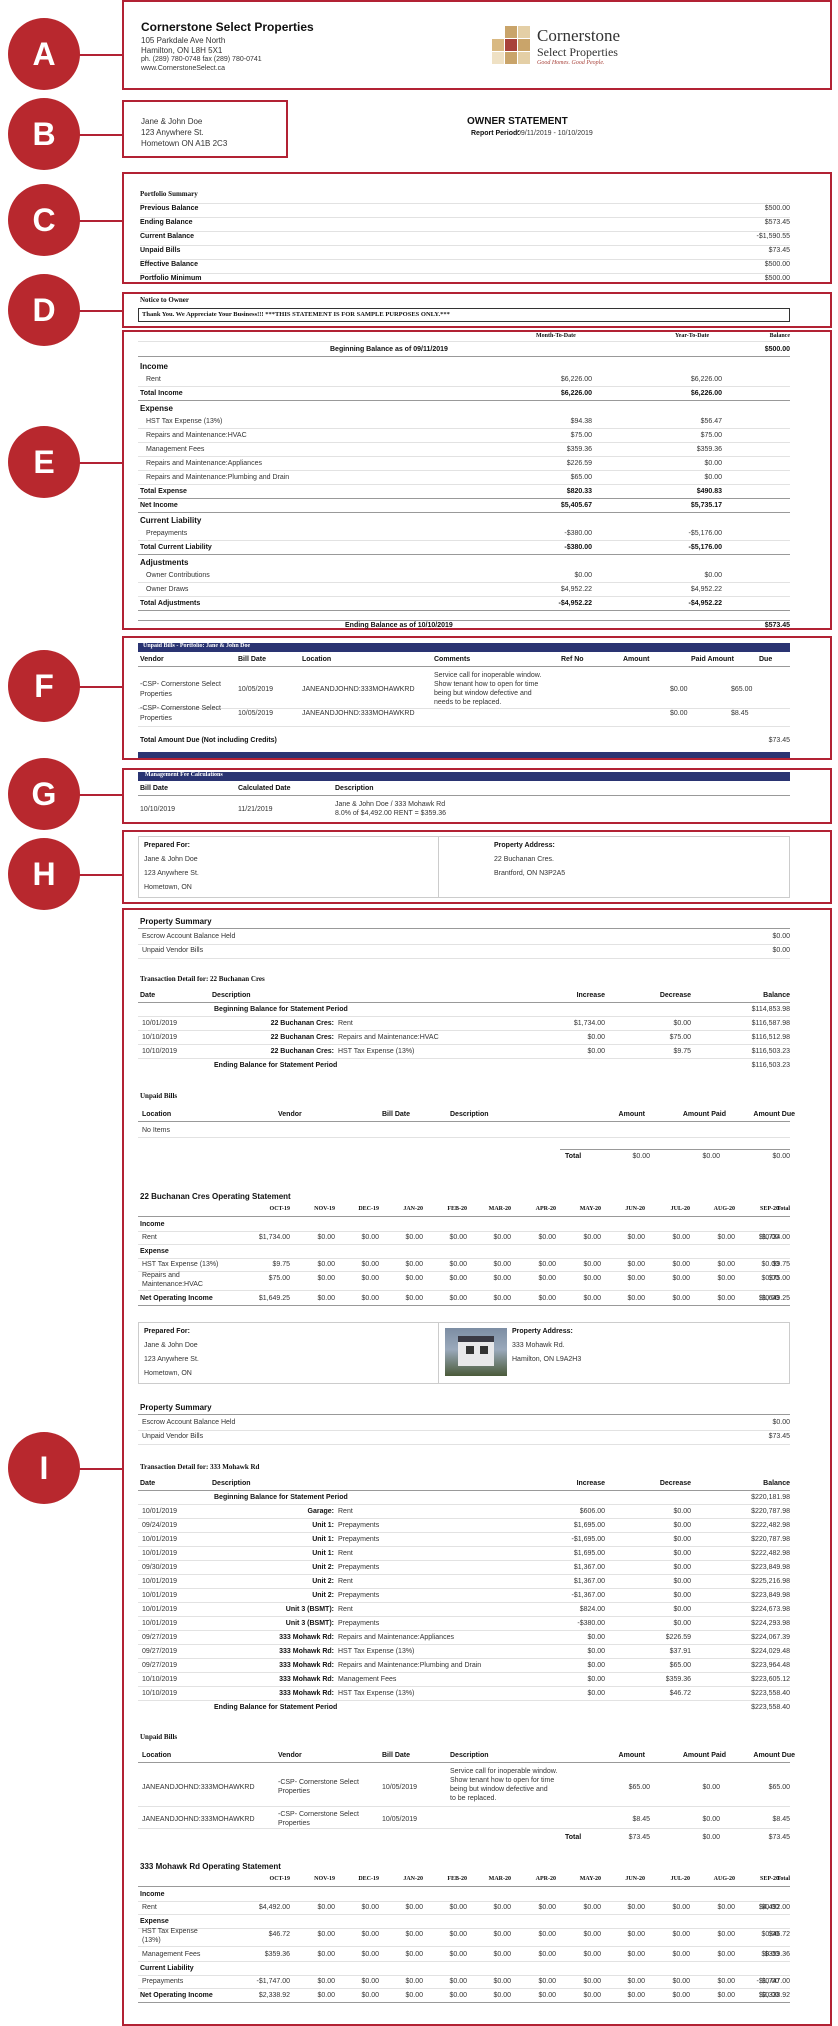  What do you see at coordinates (163, 491) in the screenshot?
I see `income-row-label: Total Expense` at bounding box center [163, 491].